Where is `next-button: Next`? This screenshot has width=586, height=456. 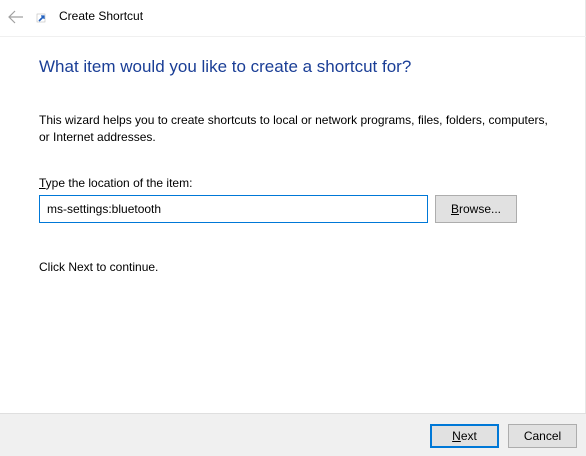 next-button: Next is located at coordinates (464, 436).